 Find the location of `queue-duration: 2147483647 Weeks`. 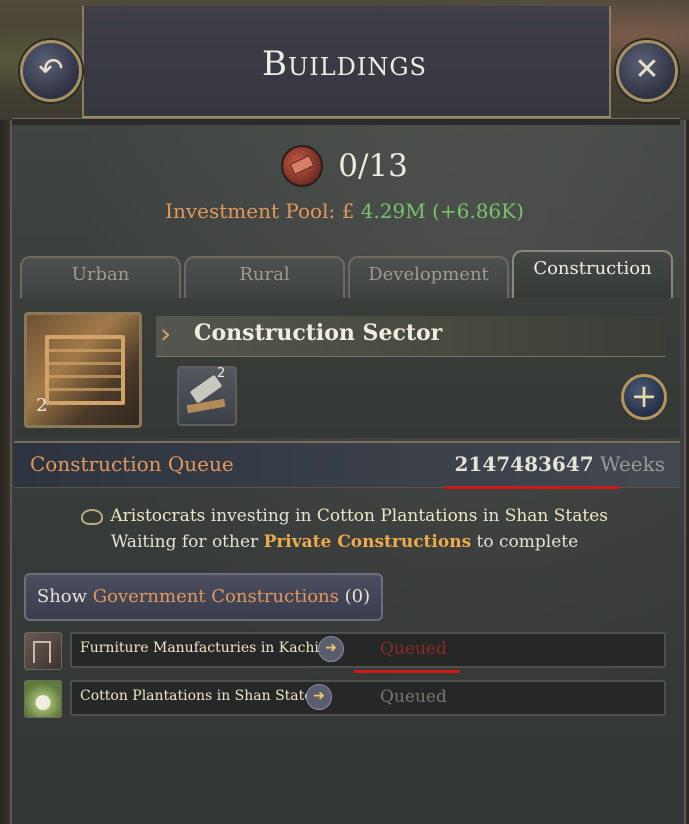

queue-duration: 2147483647 Weeks is located at coordinates (559, 464).